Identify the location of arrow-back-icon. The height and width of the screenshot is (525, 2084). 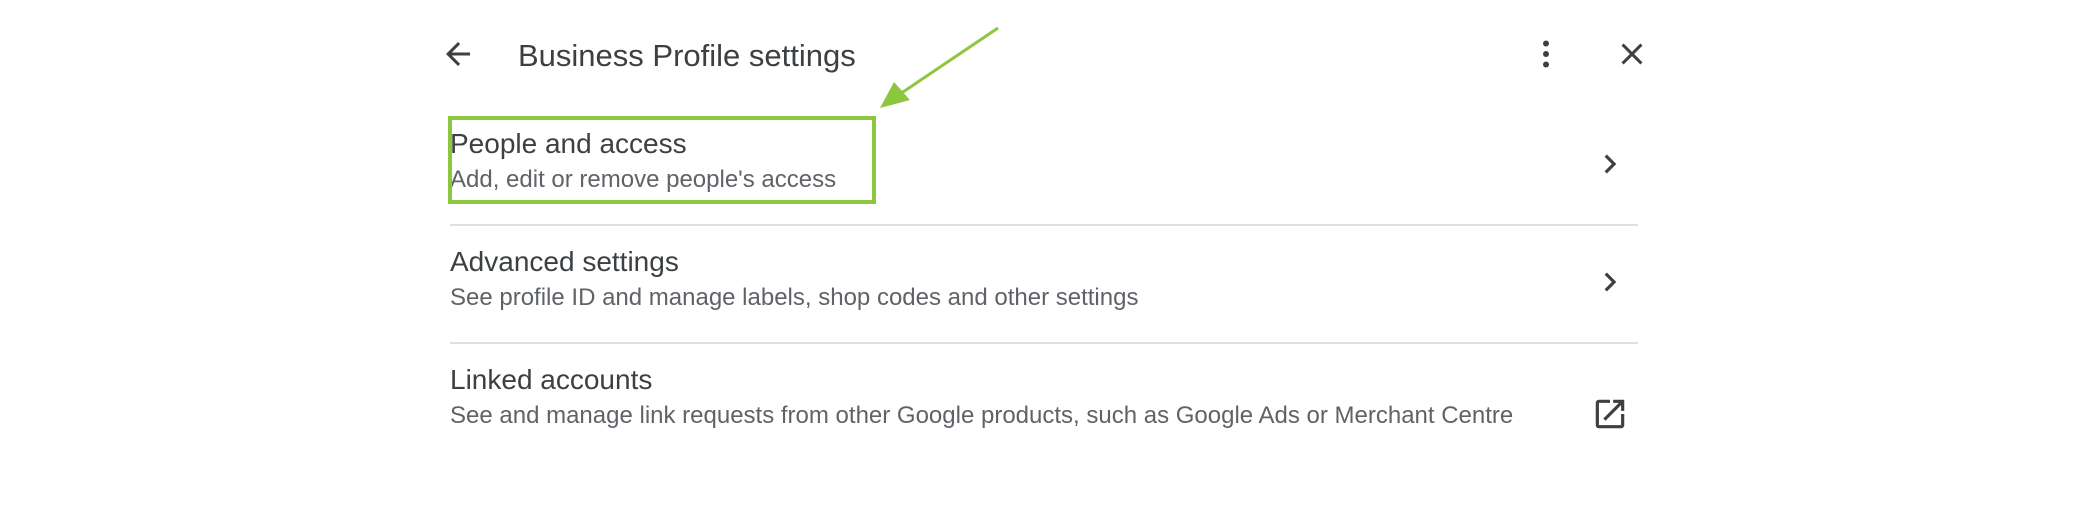
(458, 56).